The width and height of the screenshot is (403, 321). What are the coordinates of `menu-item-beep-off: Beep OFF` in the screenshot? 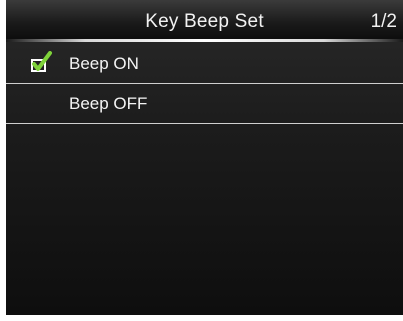 It's located at (204, 104).